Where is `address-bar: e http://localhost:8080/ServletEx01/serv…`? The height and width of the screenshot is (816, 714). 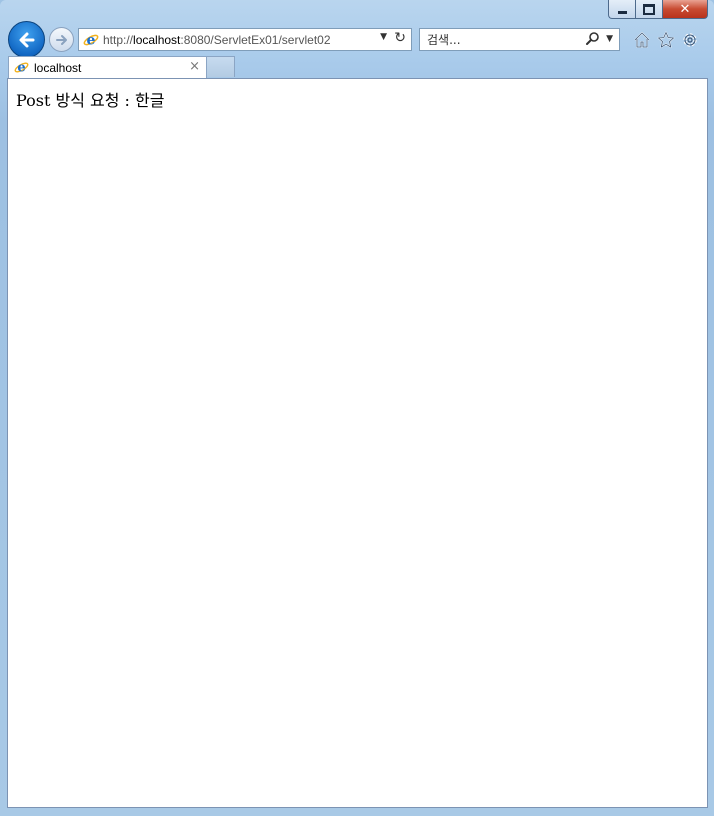 address-bar: e http://localhost:8080/ServletEx01/serv… is located at coordinates (245, 39).